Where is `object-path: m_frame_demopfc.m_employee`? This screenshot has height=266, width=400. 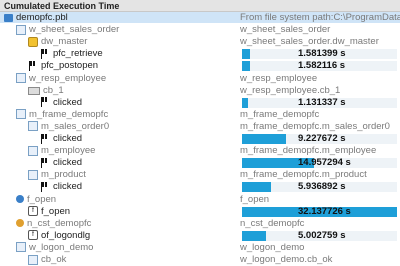
object-path: m_frame_demopfc.m_employee is located at coordinates (308, 150).